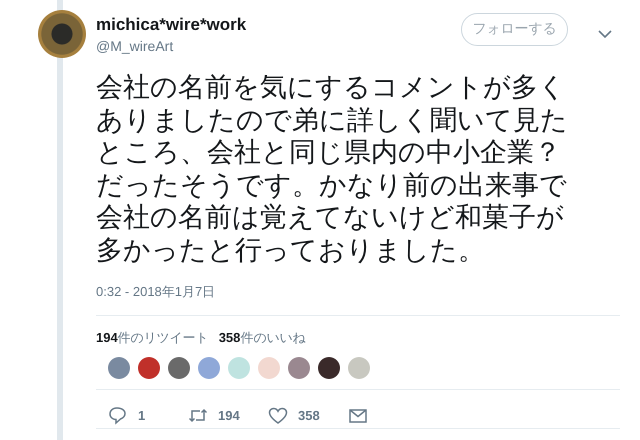 The image size is (640, 440). What do you see at coordinates (309, 415) in the screenshot?
I see `action-count: 358` at bounding box center [309, 415].